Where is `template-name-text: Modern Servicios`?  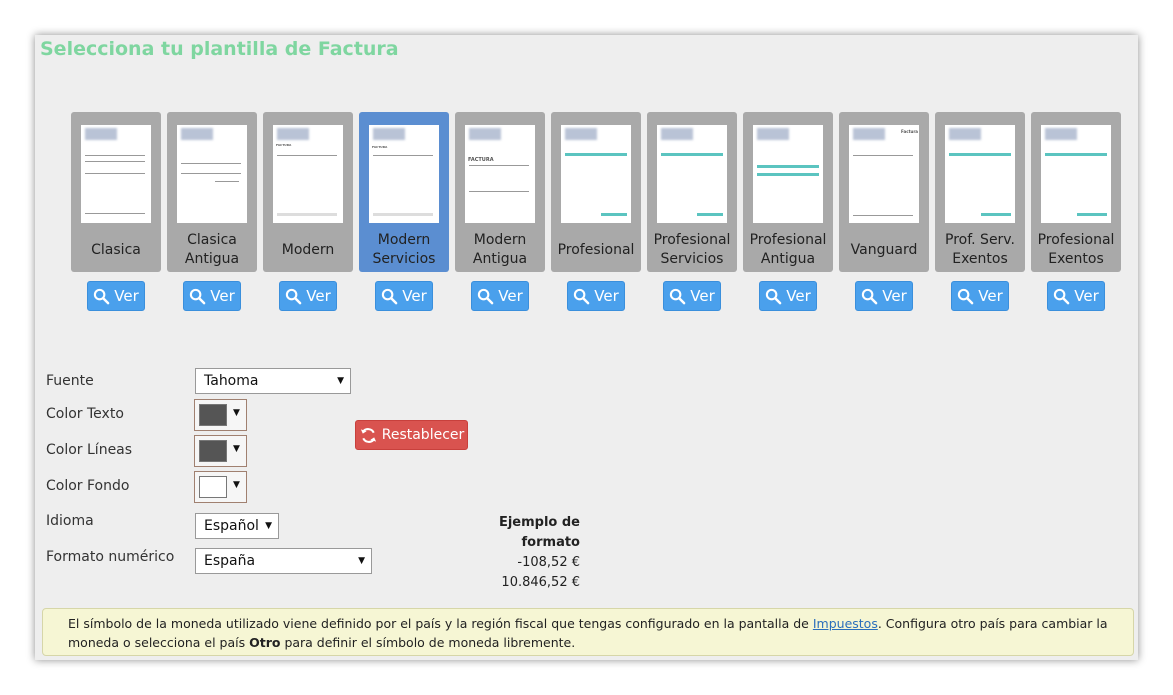 template-name-text: Modern Servicios is located at coordinates (404, 249).